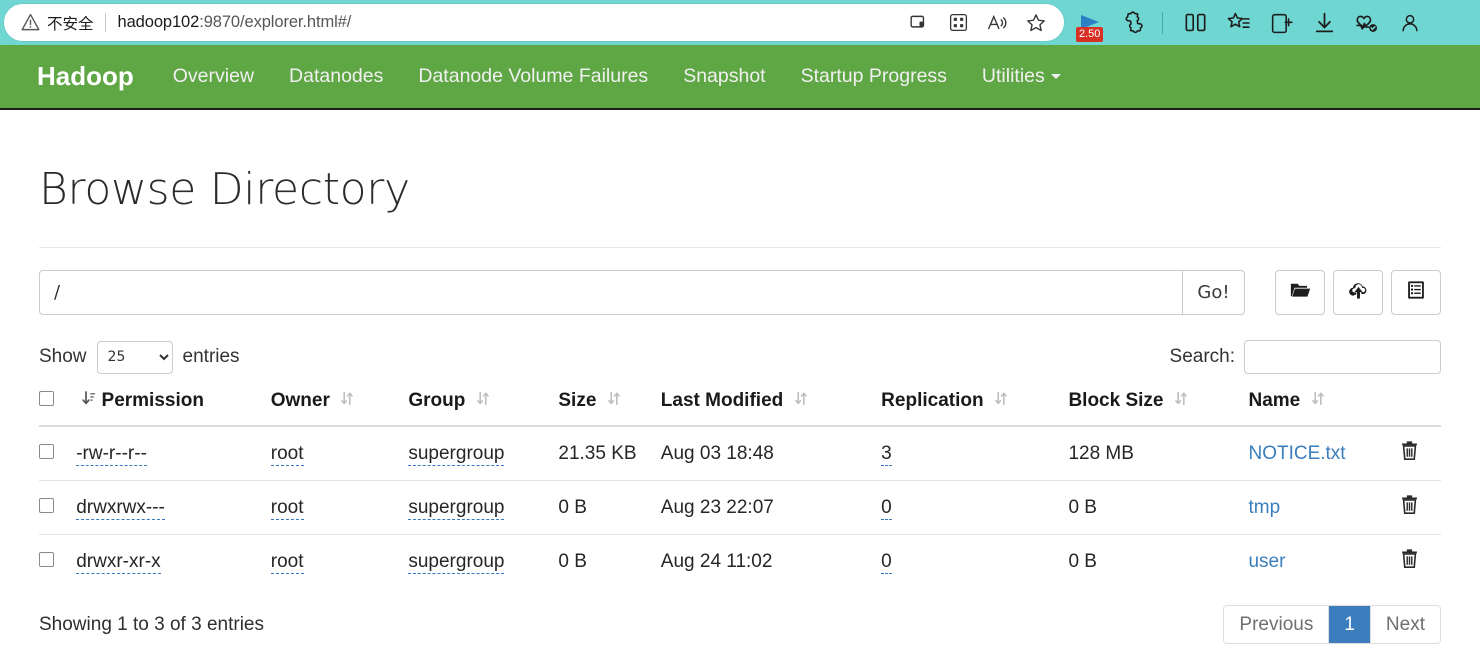 This screenshot has height=659, width=1480. Describe the element at coordinates (120, 508) in the screenshot. I see `permission-value: drwxrwx---` at that location.